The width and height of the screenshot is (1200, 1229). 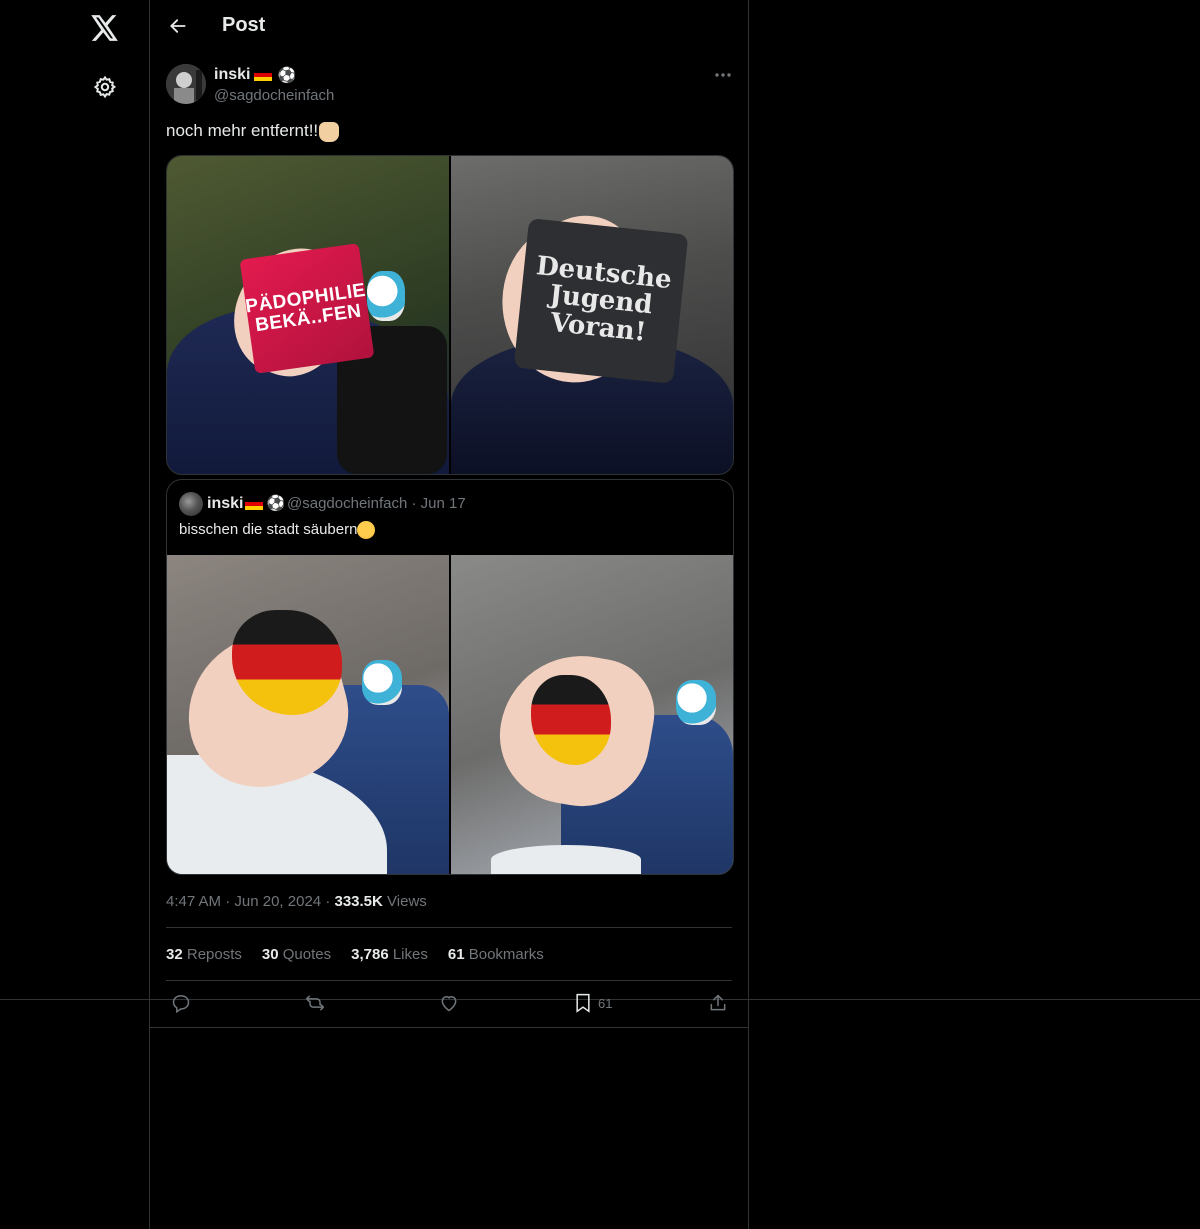 I want to click on share-icon, so click(x=718, y=1002).